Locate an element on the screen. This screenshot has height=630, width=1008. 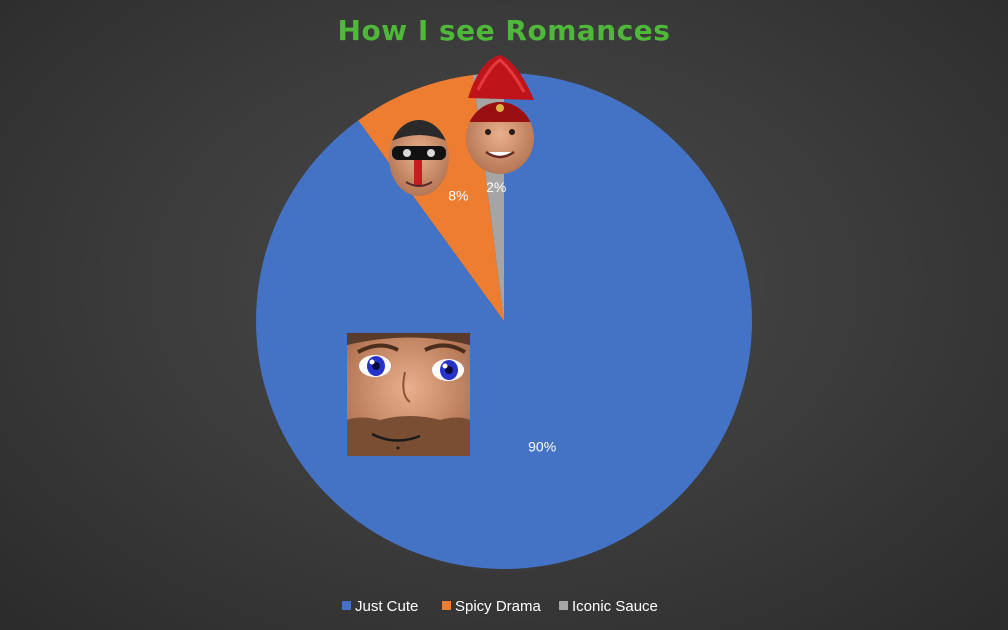
chart-title: How I see Romances is located at coordinates (504, 30).